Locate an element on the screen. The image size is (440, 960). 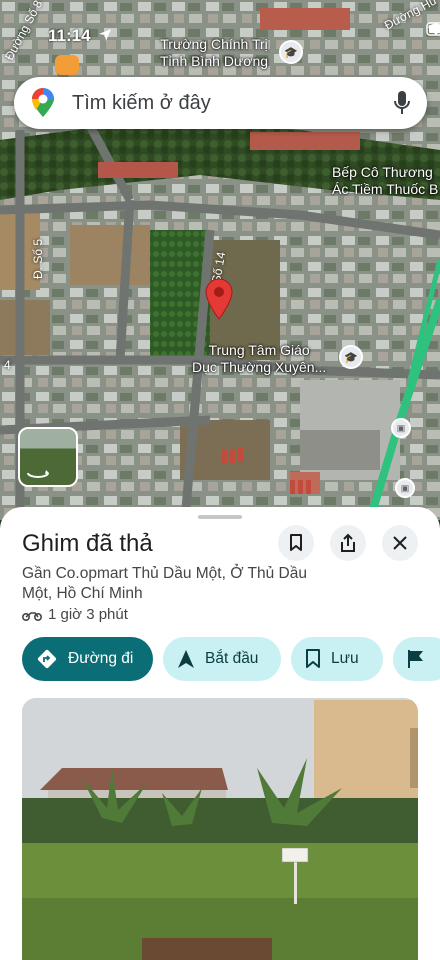
share-icon is located at coordinates (348, 542).